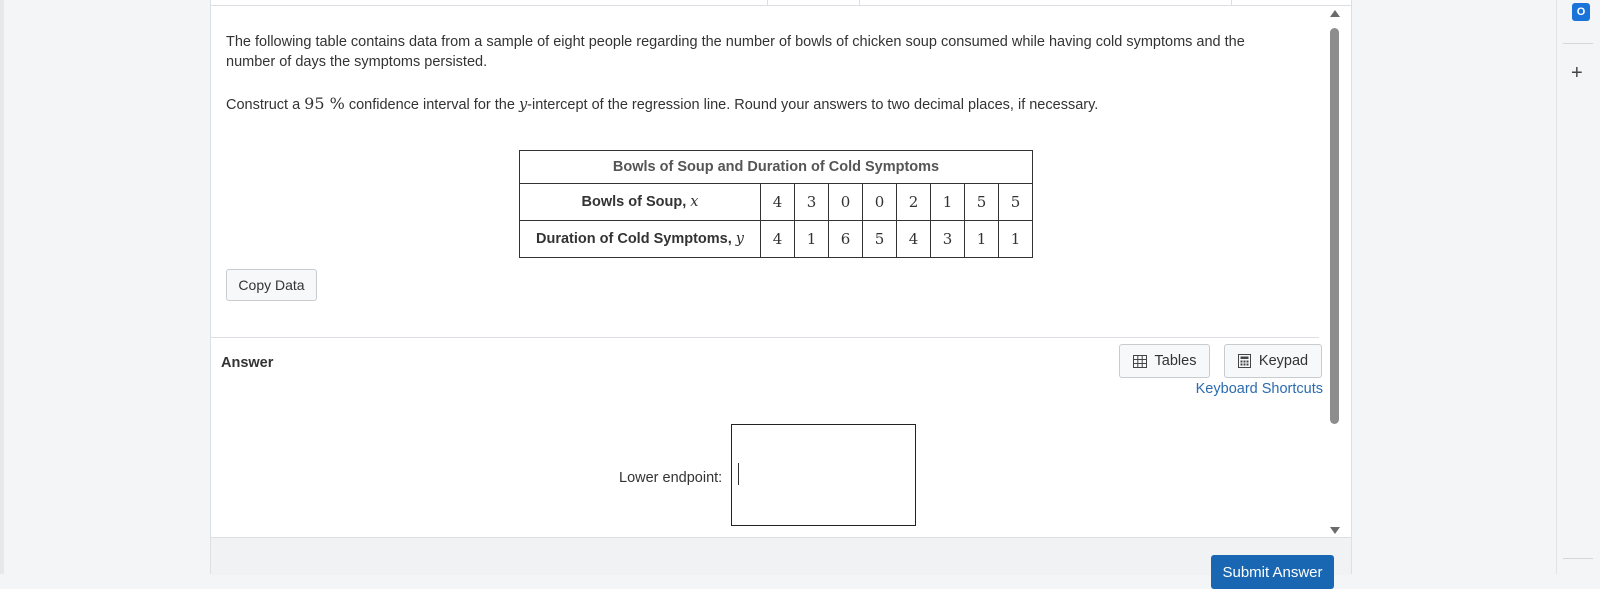 The image size is (1600, 589). Describe the element at coordinates (2, 287) in the screenshot. I see `left-edge-strip` at that location.